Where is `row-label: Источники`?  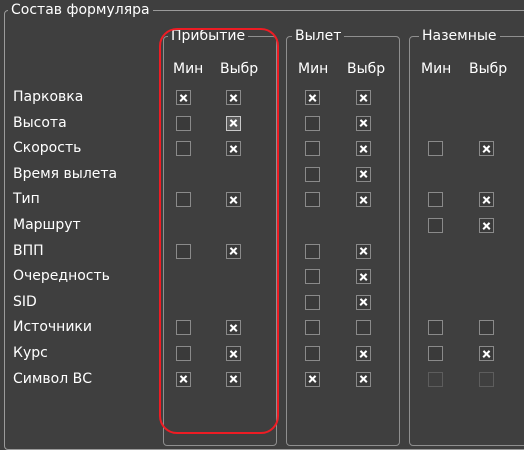 row-label: Источники is located at coordinates (52, 327).